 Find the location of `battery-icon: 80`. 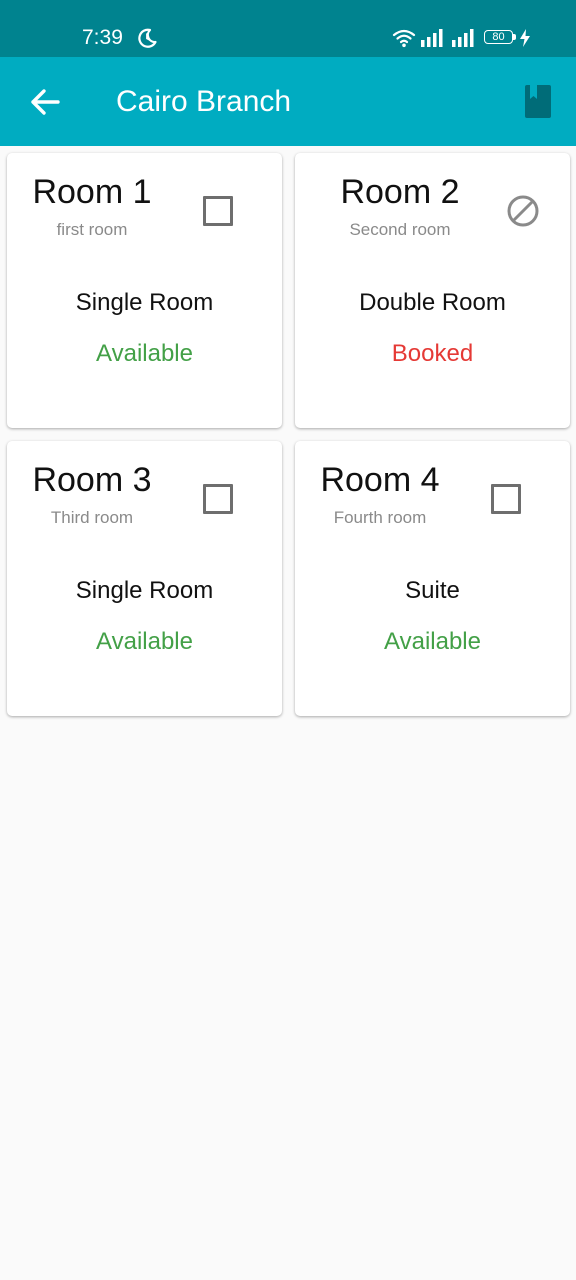

battery-icon: 80 is located at coordinates (501, 38).